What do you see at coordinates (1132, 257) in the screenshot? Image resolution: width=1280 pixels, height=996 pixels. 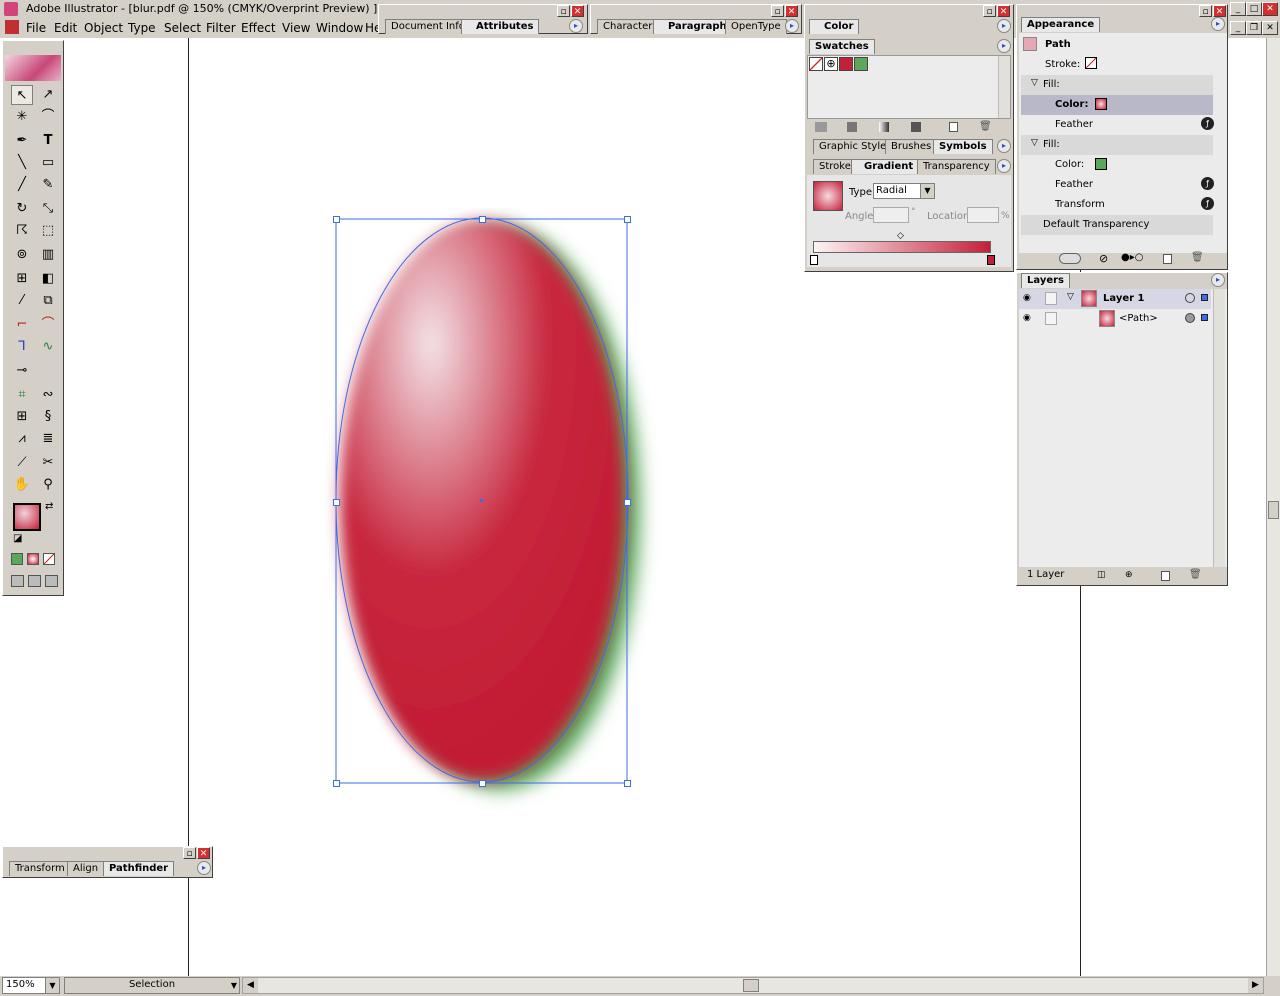 I see `reduce-appearance-icon: ●▸○` at bounding box center [1132, 257].